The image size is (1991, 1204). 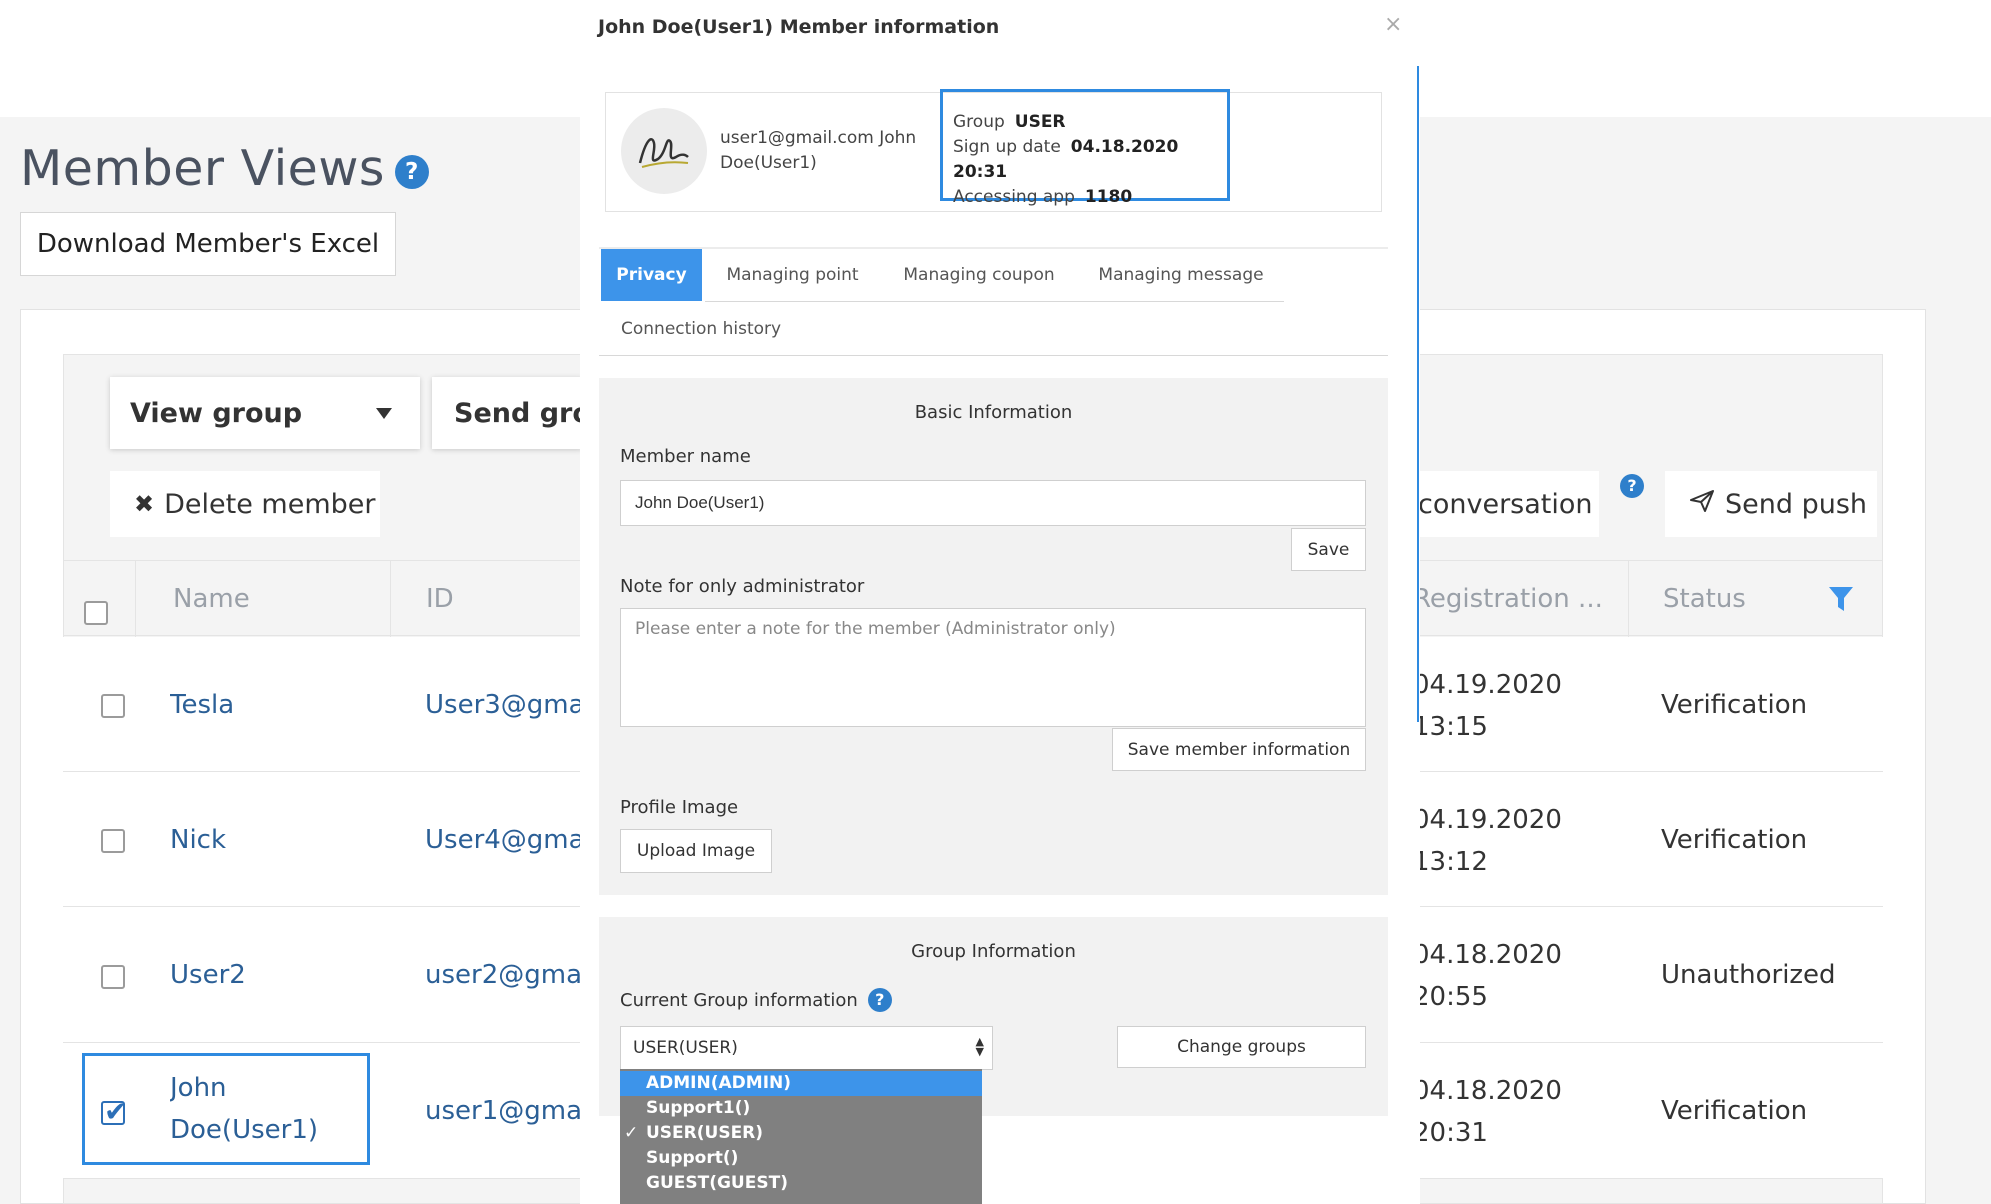 What do you see at coordinates (505, 1111) in the screenshot?
I see `member-id: user1@gmai` at bounding box center [505, 1111].